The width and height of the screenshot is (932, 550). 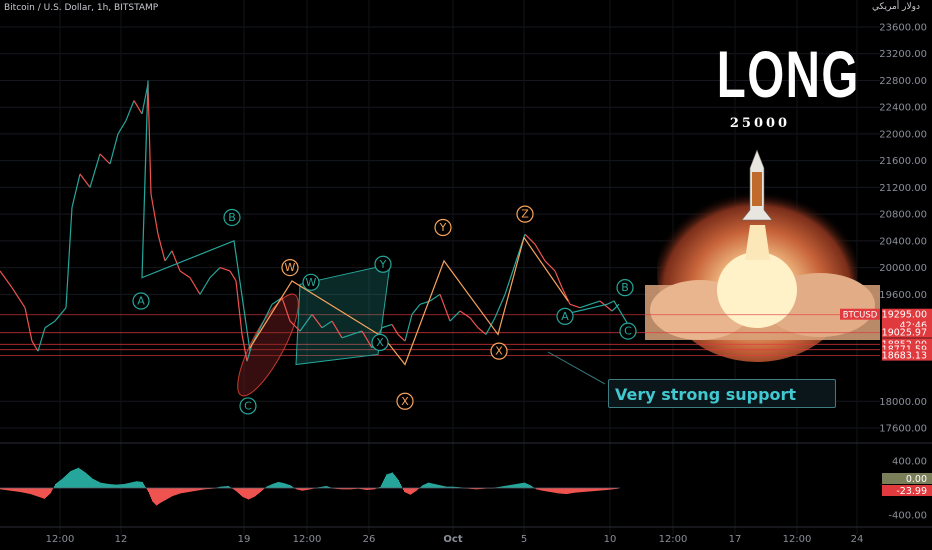 I want to click on price-tick-label: 23200.00, so click(x=903, y=54).